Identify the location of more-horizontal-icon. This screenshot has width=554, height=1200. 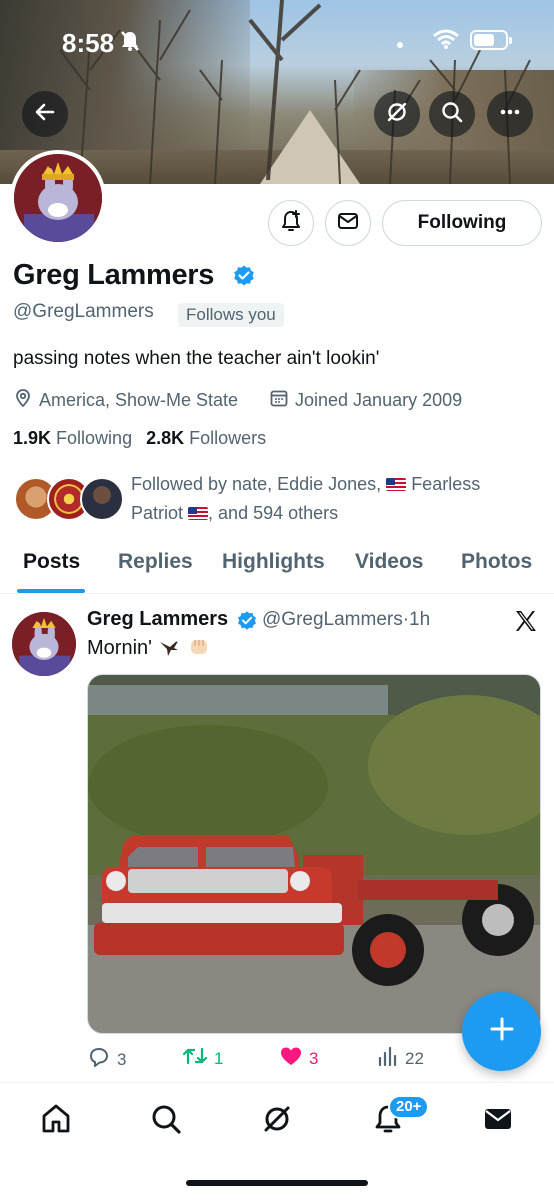
(510, 114).